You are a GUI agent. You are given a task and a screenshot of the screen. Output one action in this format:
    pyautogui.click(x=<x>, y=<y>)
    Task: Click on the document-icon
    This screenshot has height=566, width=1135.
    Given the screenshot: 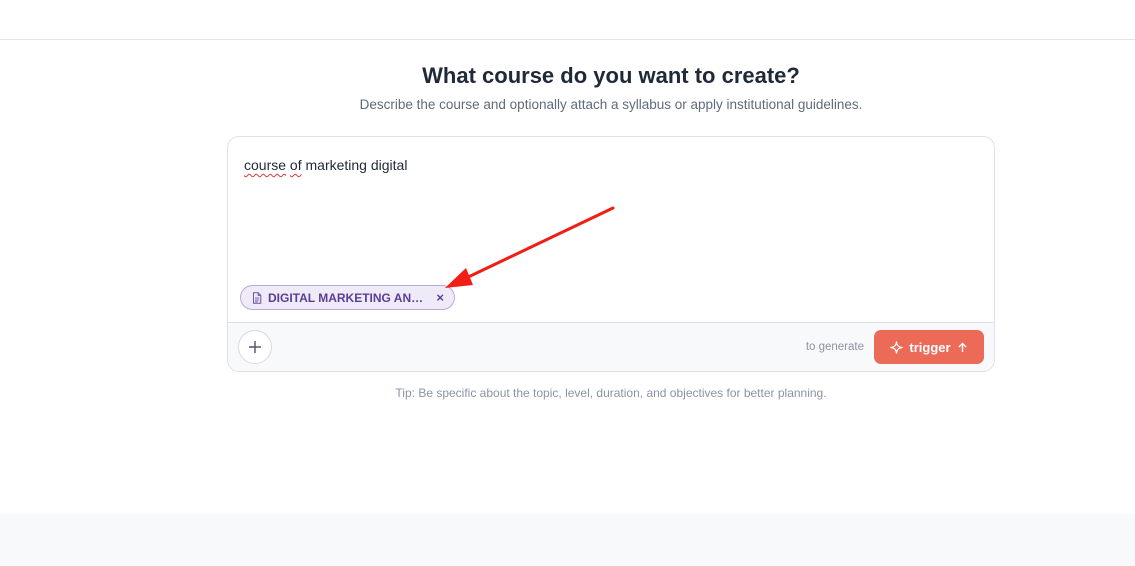 What is the action you would take?
    pyautogui.click(x=257, y=297)
    